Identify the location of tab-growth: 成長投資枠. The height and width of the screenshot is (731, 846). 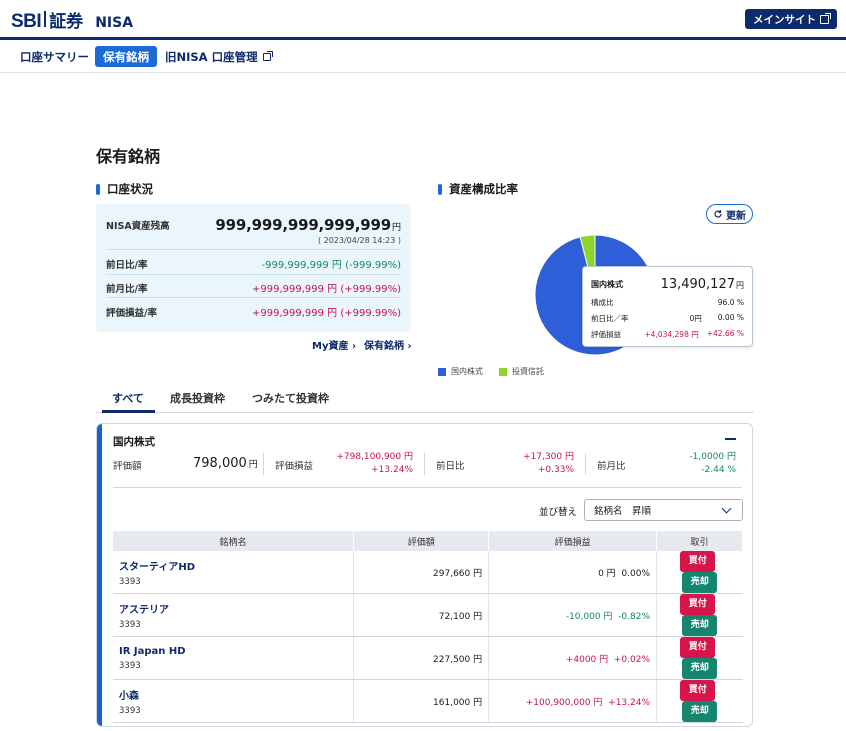
(197, 398).